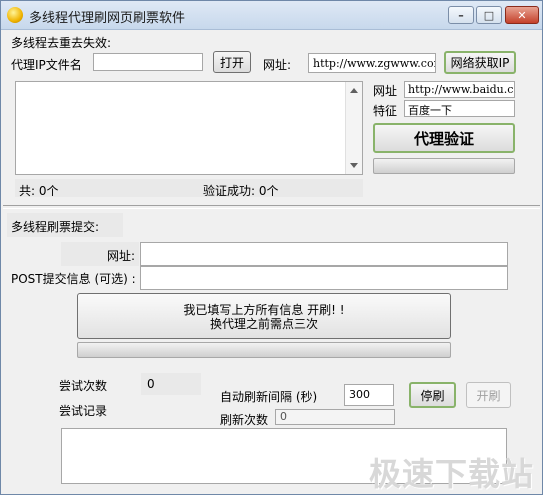 The image size is (543, 495). I want to click on verify-progress-bar, so click(444, 166).